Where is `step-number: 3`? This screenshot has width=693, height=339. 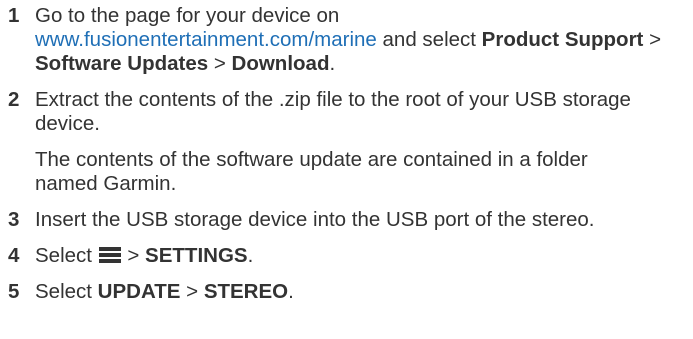 step-number: 3 is located at coordinates (14, 219).